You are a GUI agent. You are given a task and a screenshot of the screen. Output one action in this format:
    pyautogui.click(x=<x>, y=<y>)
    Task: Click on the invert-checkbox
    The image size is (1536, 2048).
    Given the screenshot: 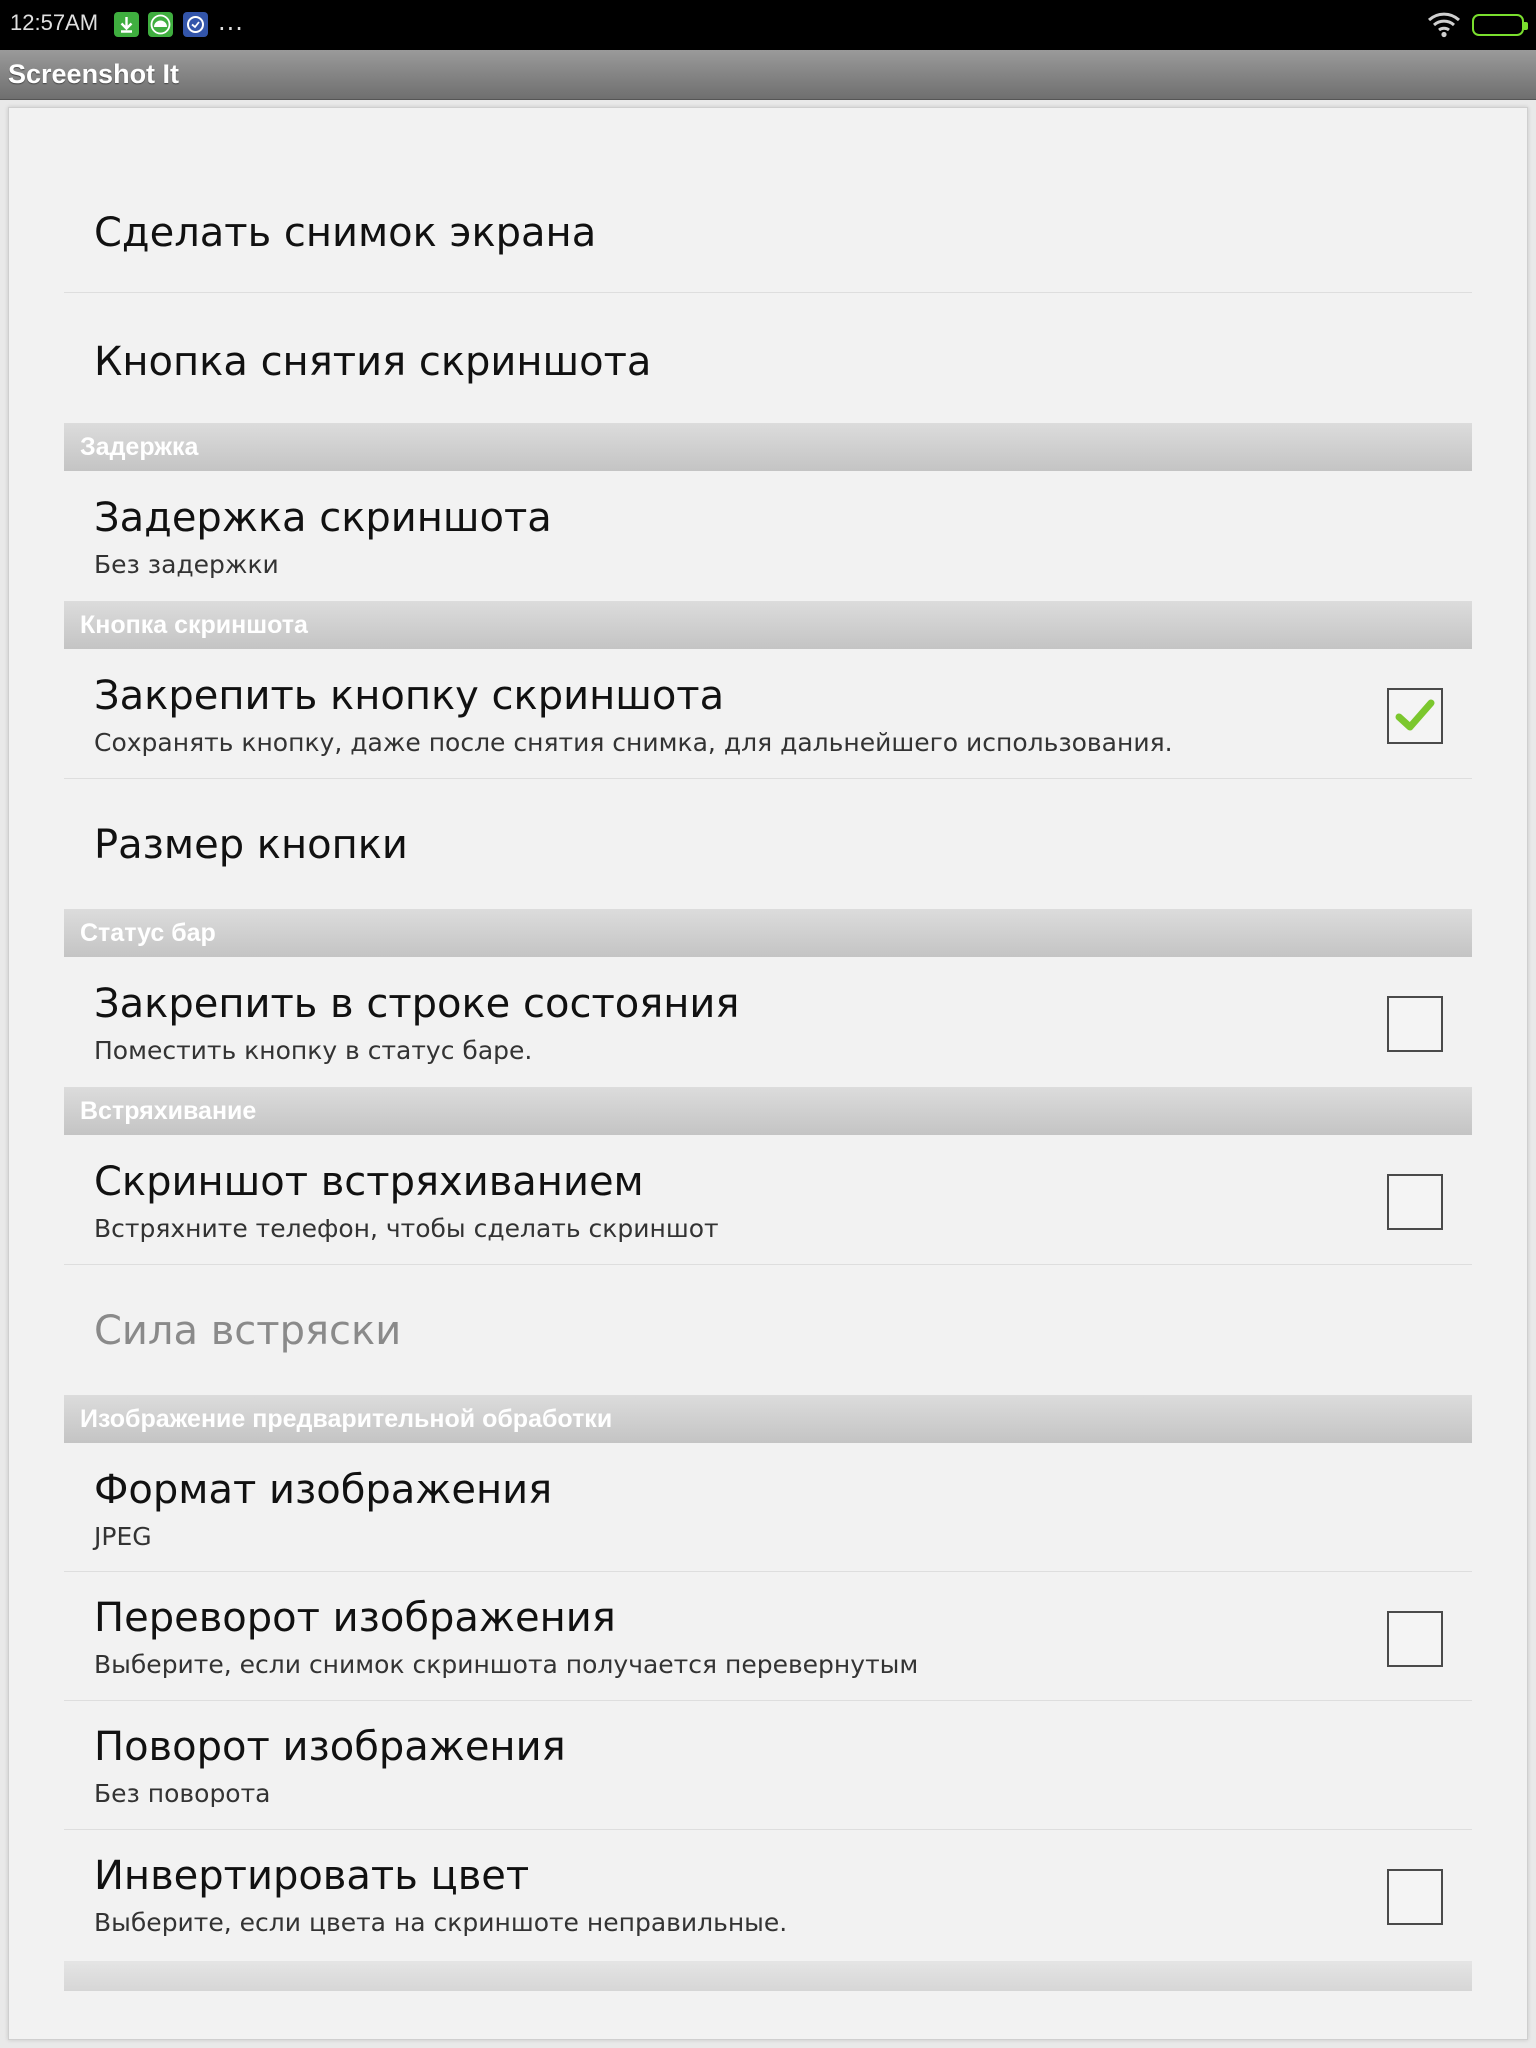 What is the action you would take?
    pyautogui.click(x=1415, y=1897)
    